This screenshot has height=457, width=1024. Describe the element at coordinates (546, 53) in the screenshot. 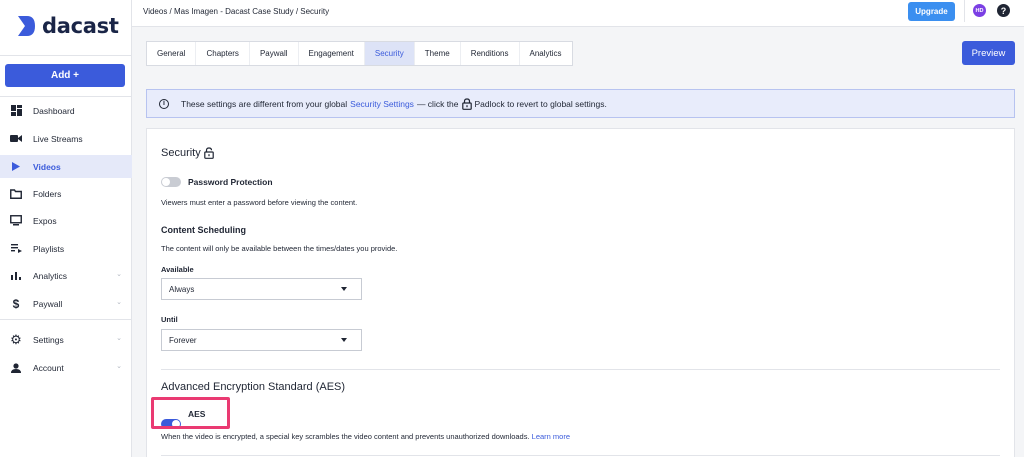

I see `tab-analytics: Analytics` at that location.